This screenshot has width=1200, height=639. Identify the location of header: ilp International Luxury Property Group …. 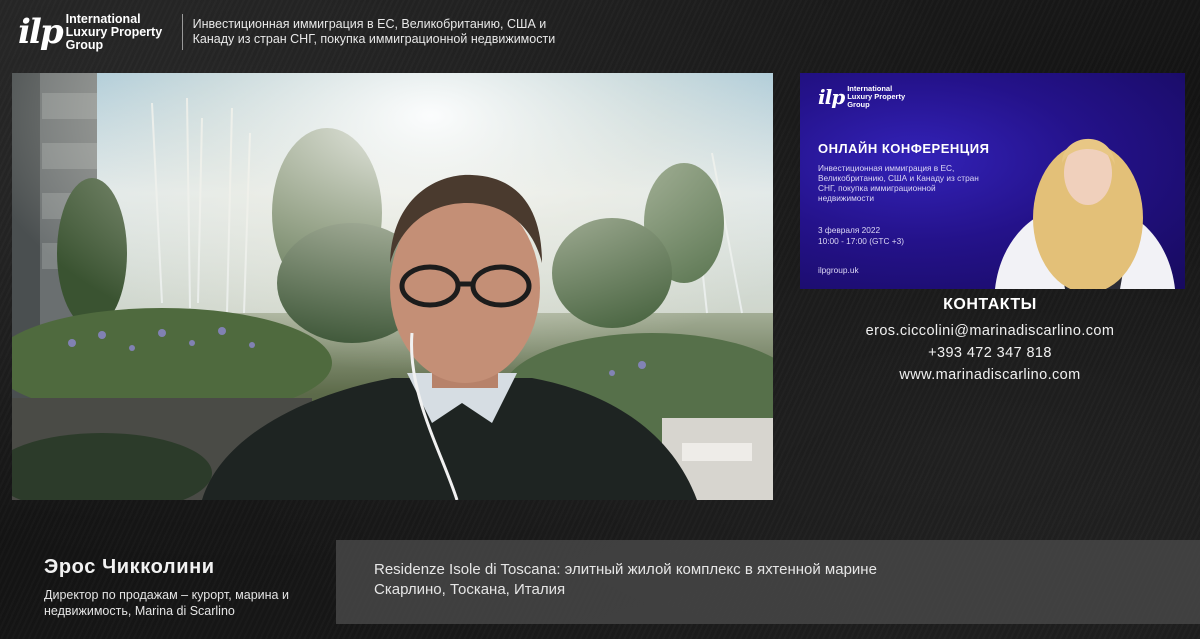
(300, 32).